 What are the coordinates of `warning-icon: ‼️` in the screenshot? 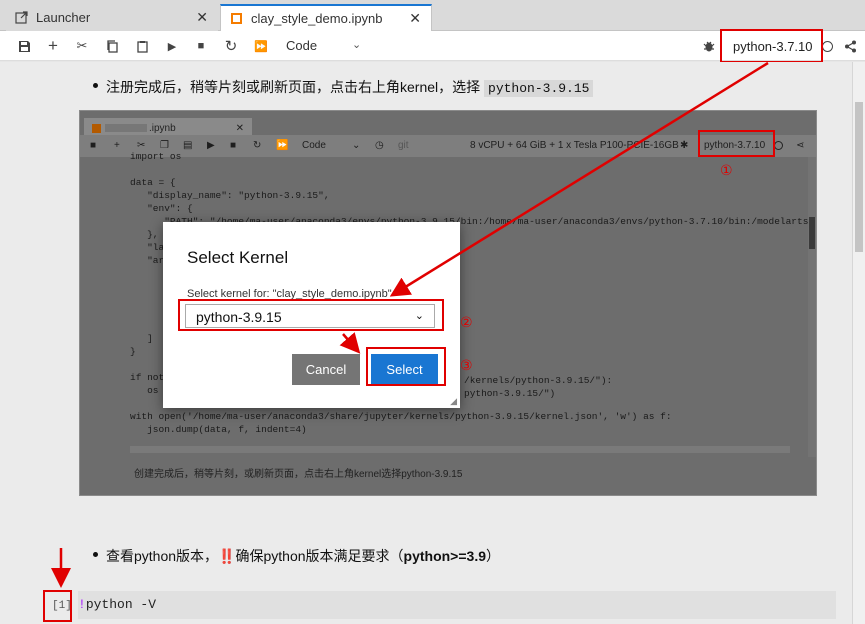 It's located at (227, 556).